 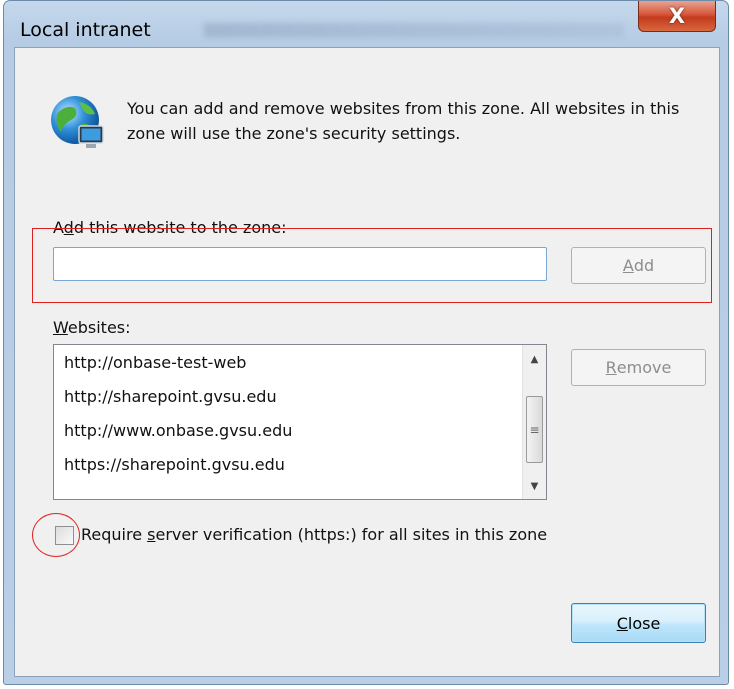 I want to click on arrow-down-icon: ▼, so click(x=534, y=486).